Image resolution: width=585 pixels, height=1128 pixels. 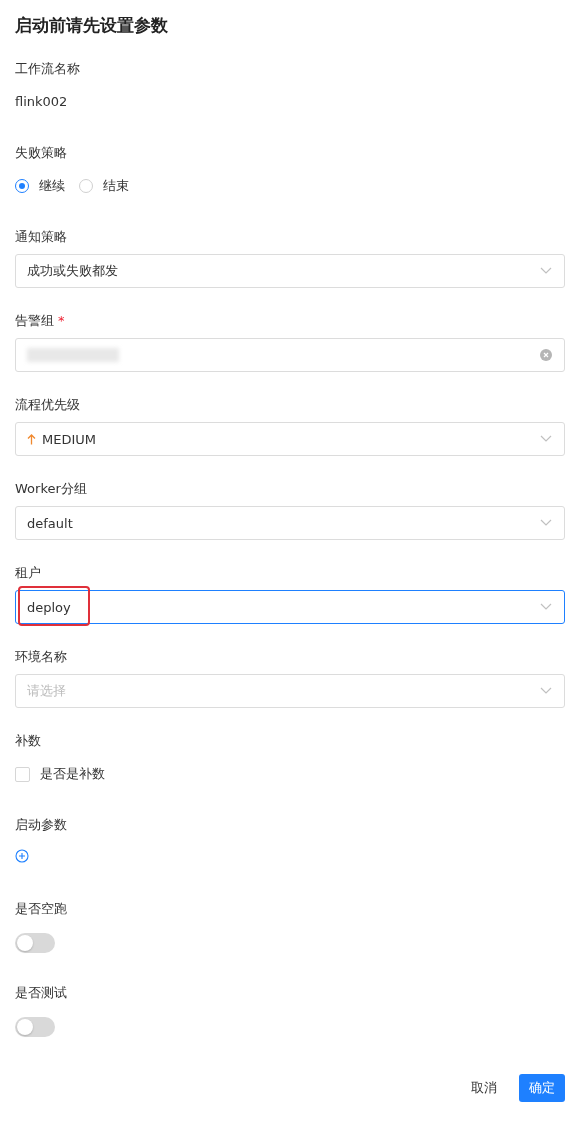 I want to click on required-mark: *, so click(x=61, y=321).